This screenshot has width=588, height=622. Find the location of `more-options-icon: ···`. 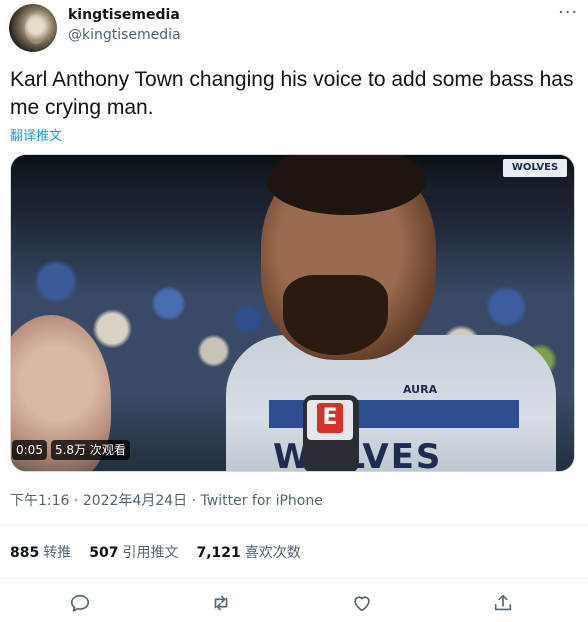

more-options-icon: ··· is located at coordinates (568, 12).